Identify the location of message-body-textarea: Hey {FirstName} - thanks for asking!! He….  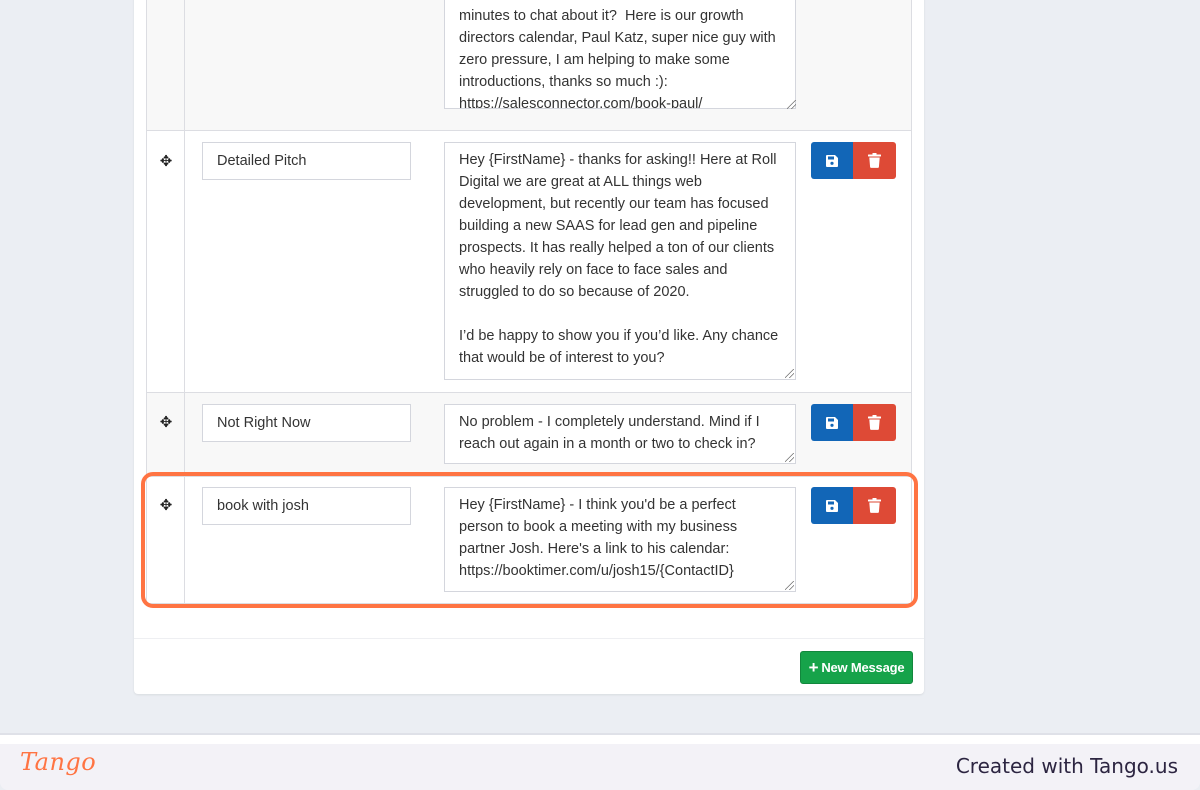
(620, 261).